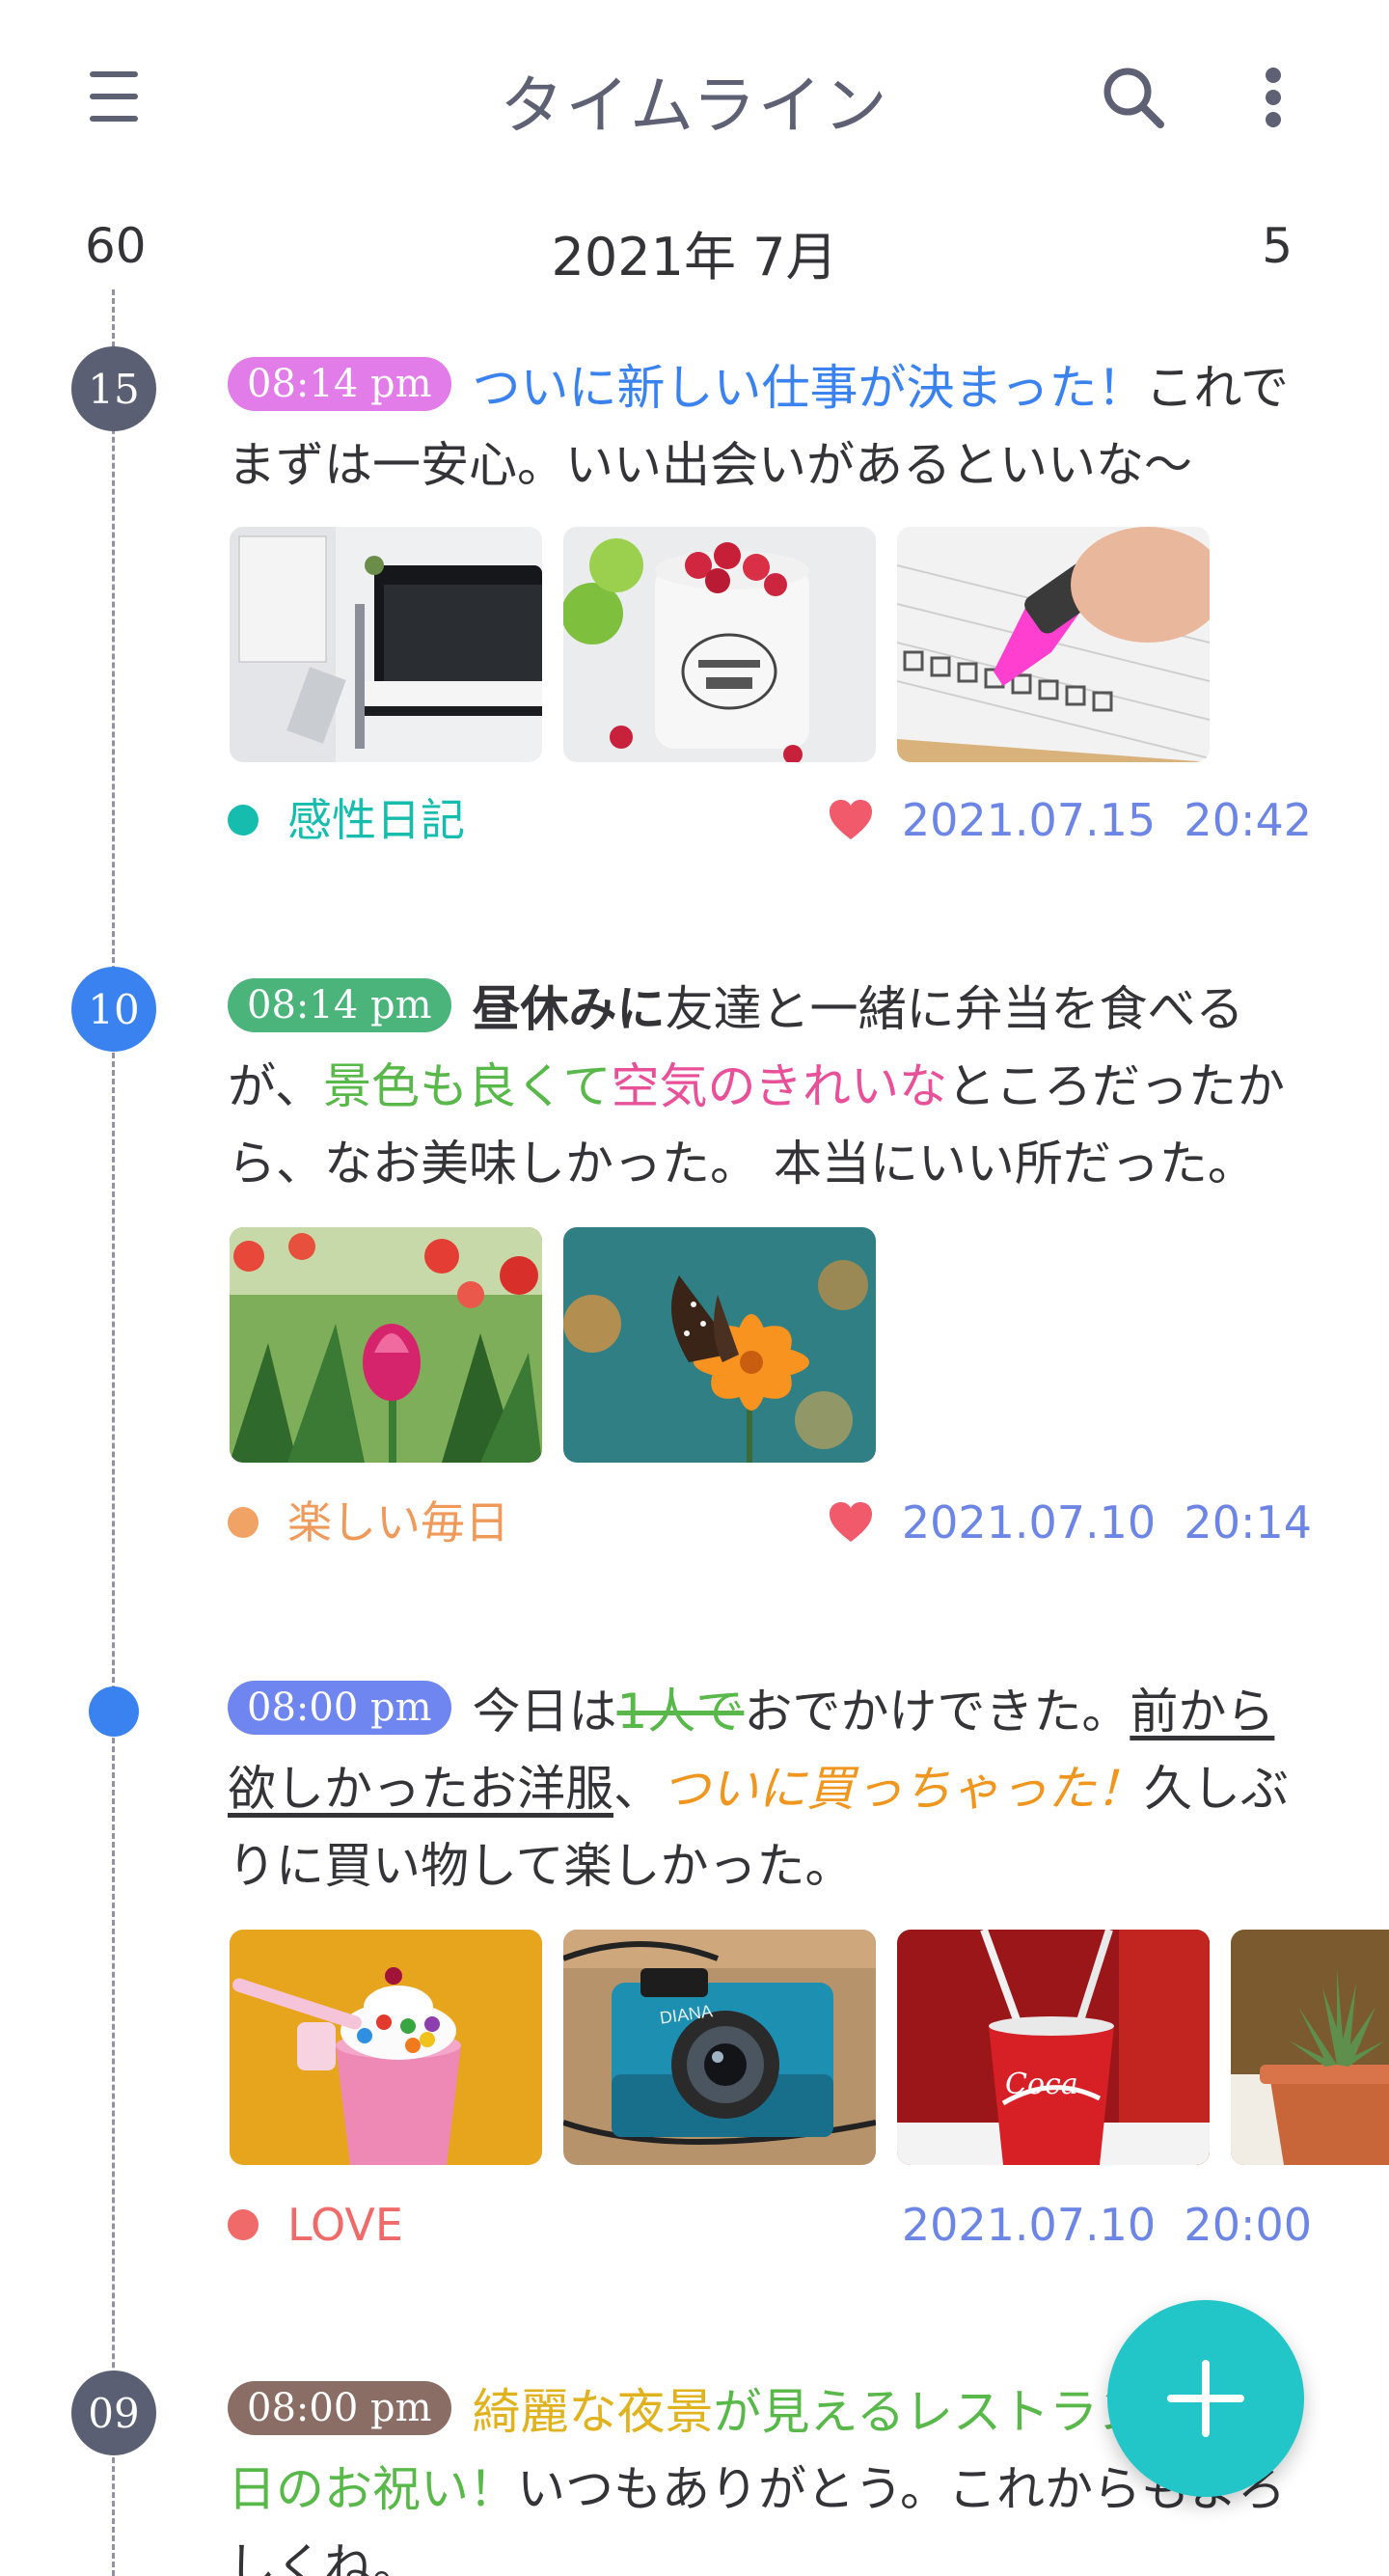  Describe the element at coordinates (114, 1432) in the screenshot. I see `timeline-rail` at that location.